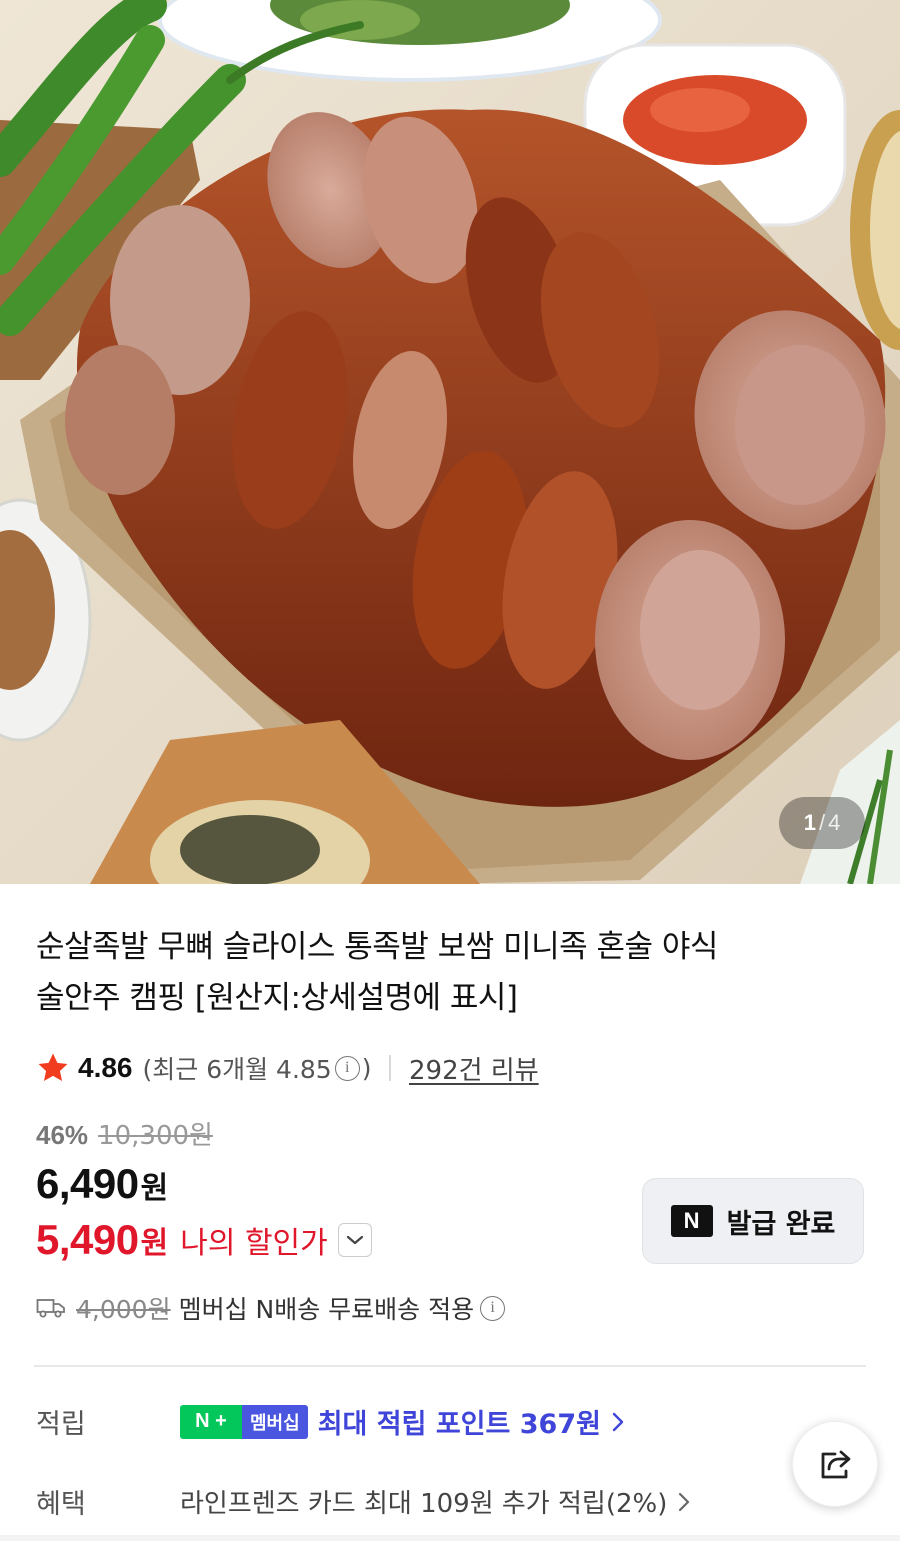  Describe the element at coordinates (87, 1239) in the screenshot. I see `my-discount-price: 5,490` at that location.